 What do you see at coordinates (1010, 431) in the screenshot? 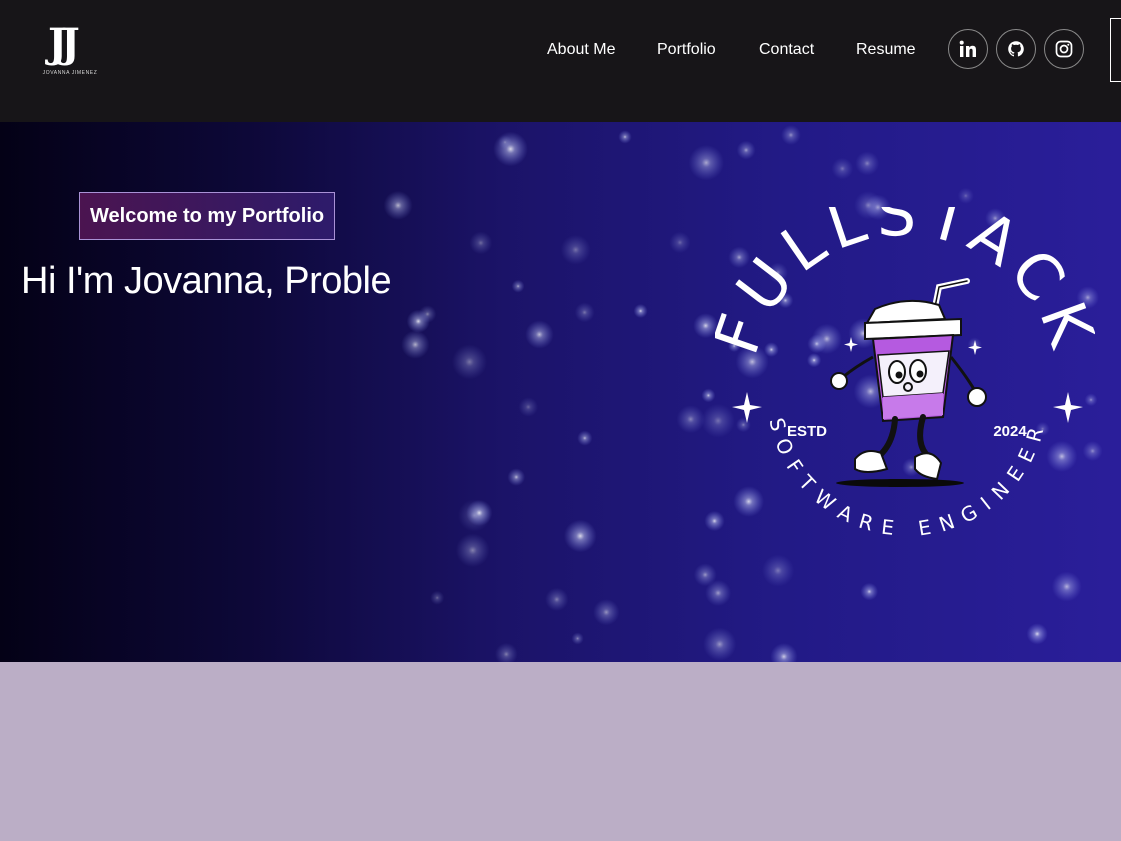
I see `badge-year-label: 2024` at bounding box center [1010, 431].